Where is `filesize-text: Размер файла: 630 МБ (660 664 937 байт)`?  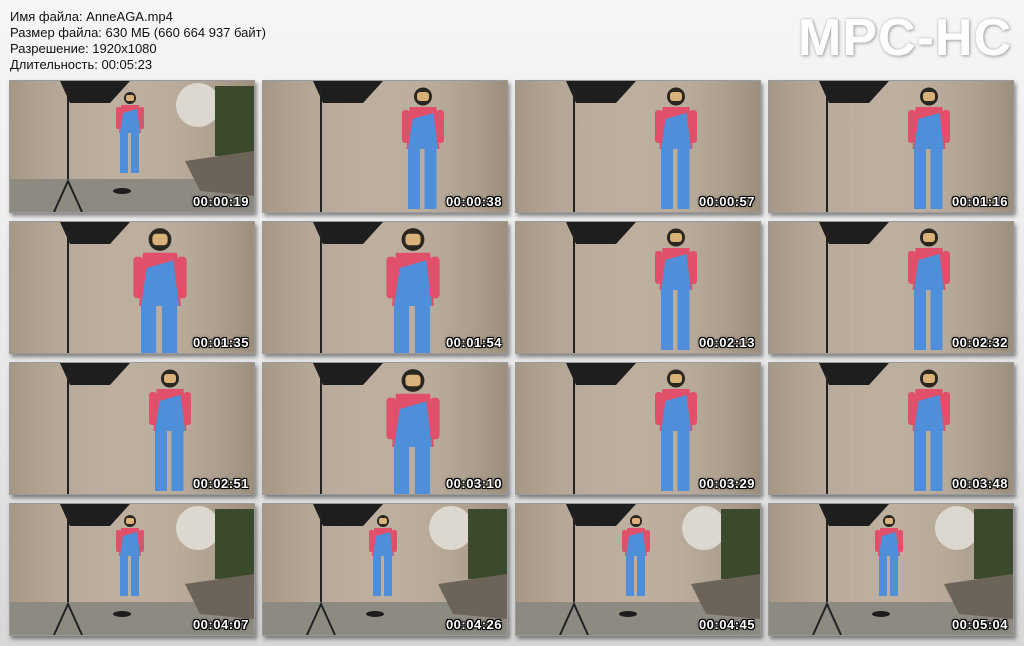
filesize-text: Размер файла: 630 МБ (660 664 937 байт) is located at coordinates (138, 32).